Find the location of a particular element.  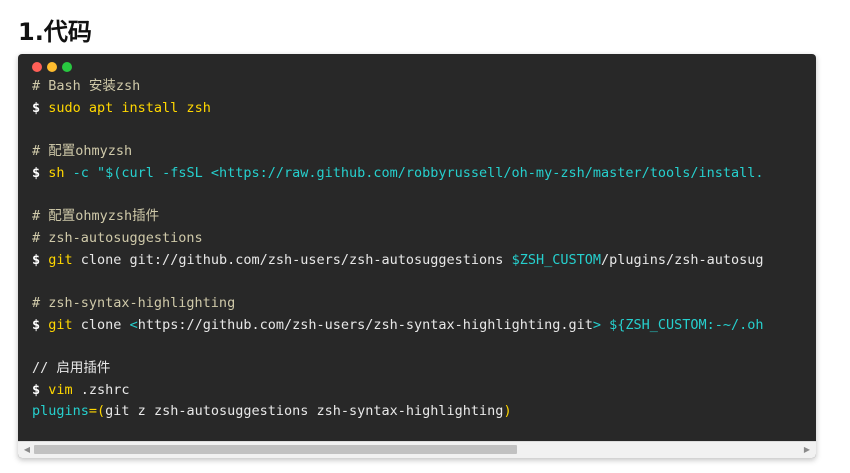

code-token: # 配置ohmyzsh is located at coordinates (82, 151).